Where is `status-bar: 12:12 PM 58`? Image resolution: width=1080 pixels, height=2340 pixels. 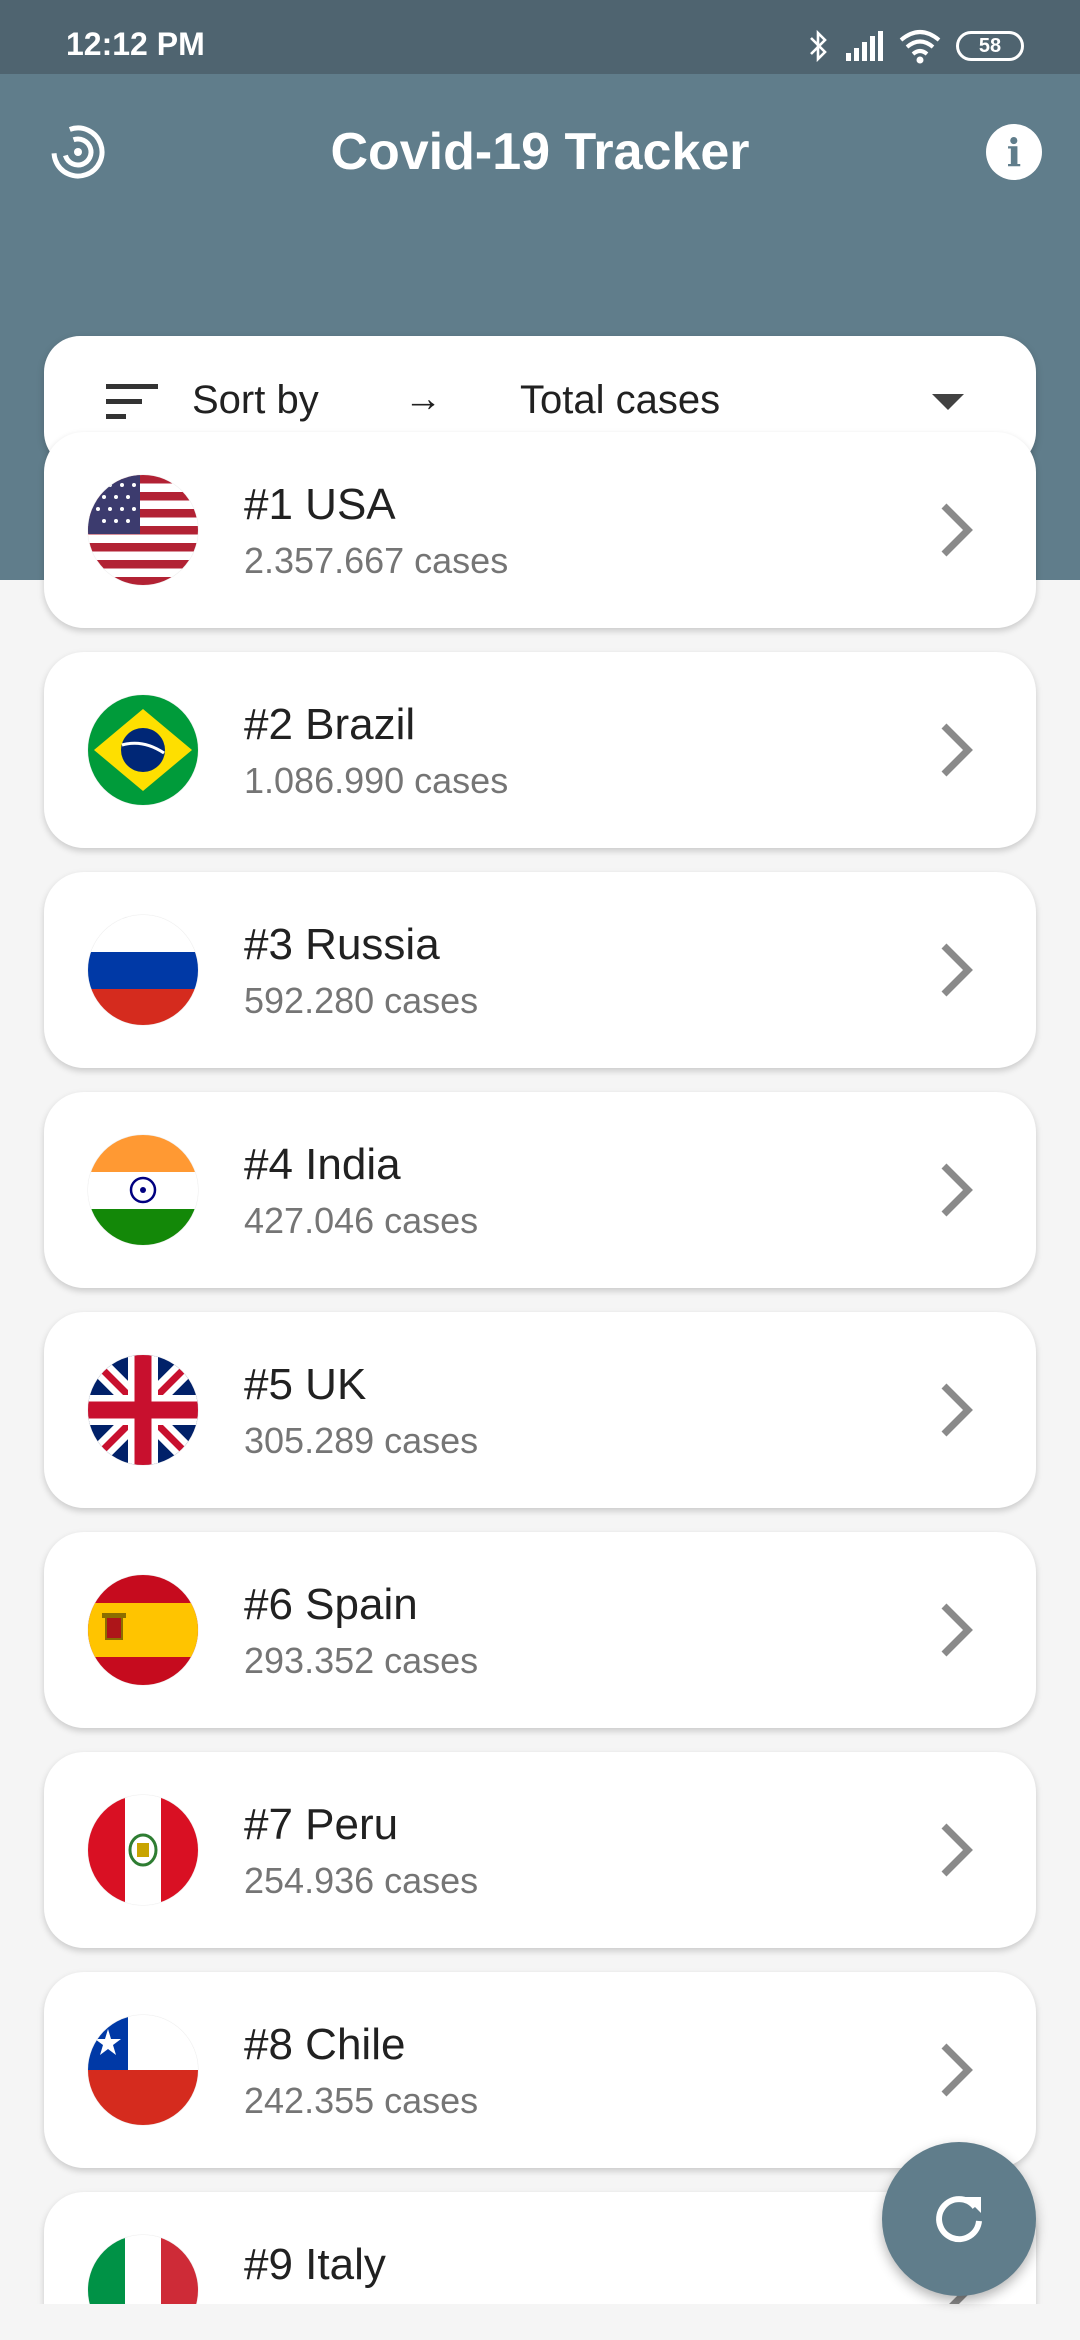 status-bar: 12:12 PM 58 is located at coordinates (540, 37).